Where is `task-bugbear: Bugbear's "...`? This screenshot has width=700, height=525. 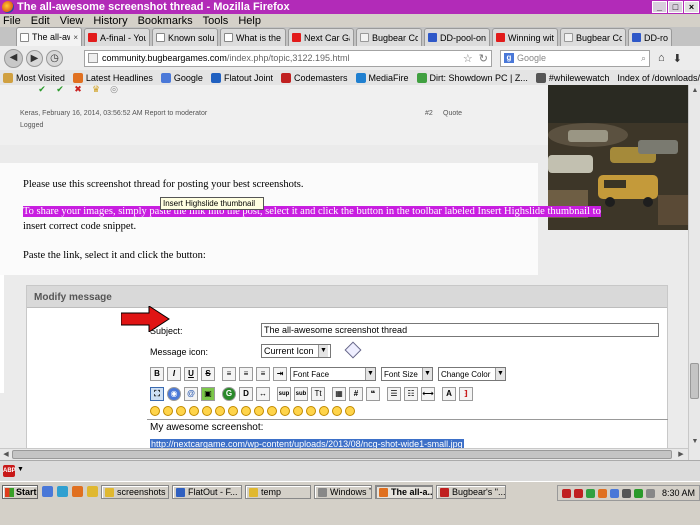 task-bugbear: Bugbear's "... is located at coordinates (471, 492).